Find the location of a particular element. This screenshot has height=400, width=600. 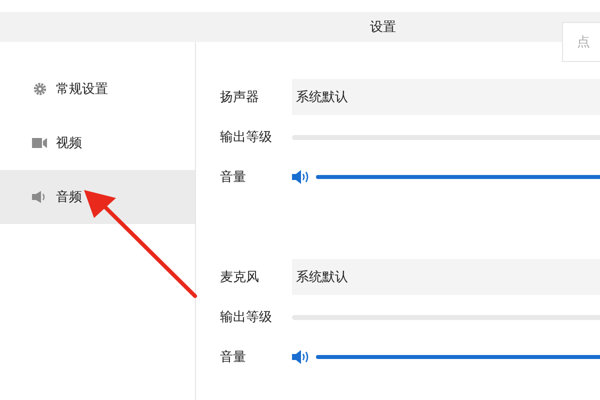

sidebar-item: 常规设置 is located at coordinates (97, 89).